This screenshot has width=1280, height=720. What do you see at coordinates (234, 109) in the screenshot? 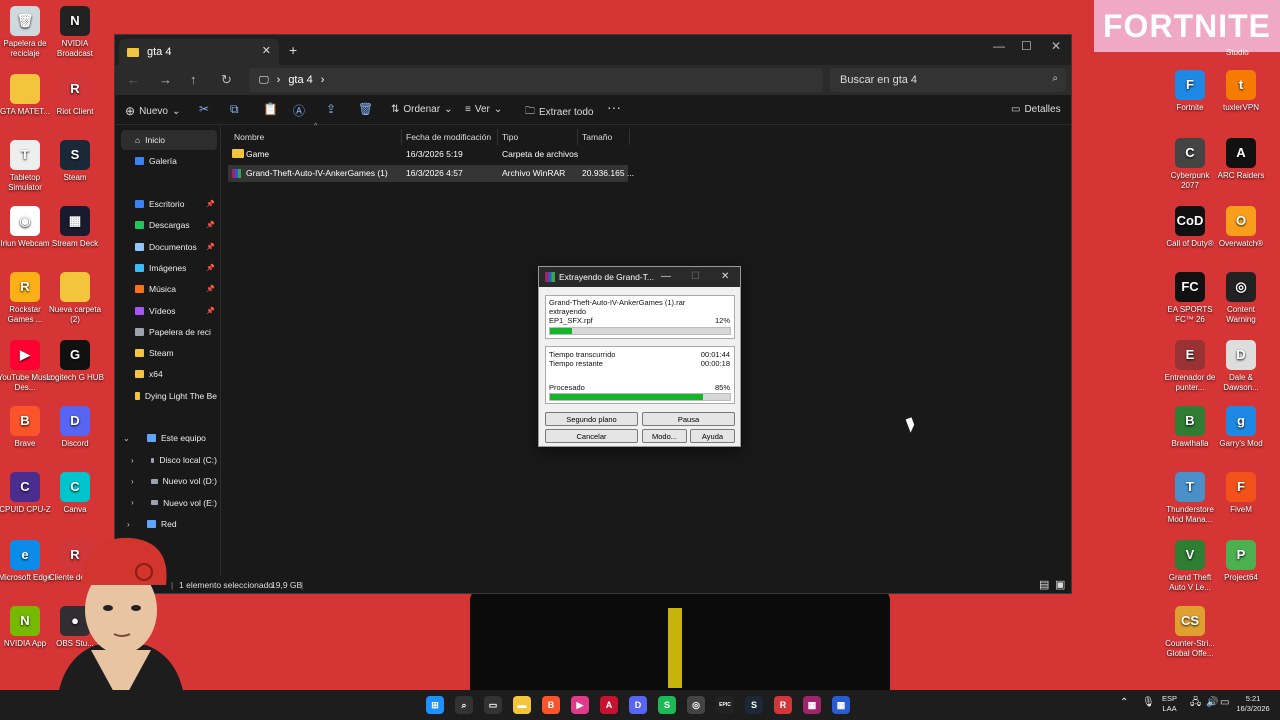
I see `copy-icon: ⧉` at bounding box center [234, 109].